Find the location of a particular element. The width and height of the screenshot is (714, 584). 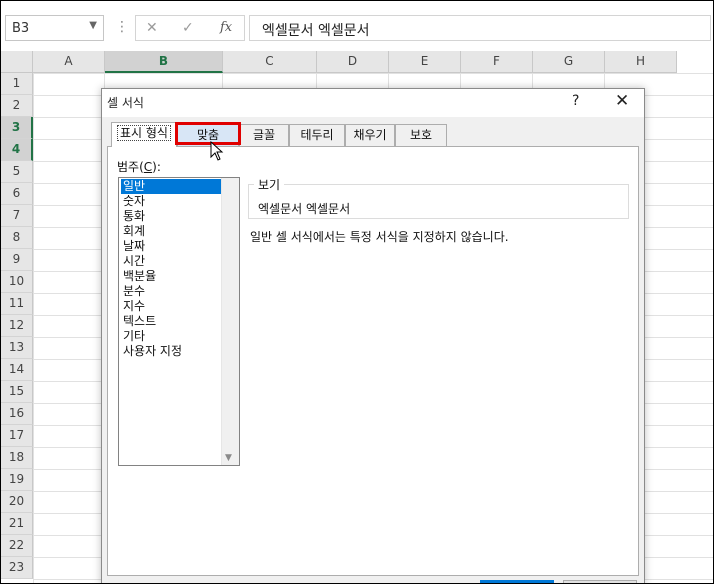

select-all-corner is located at coordinates (17, 62).